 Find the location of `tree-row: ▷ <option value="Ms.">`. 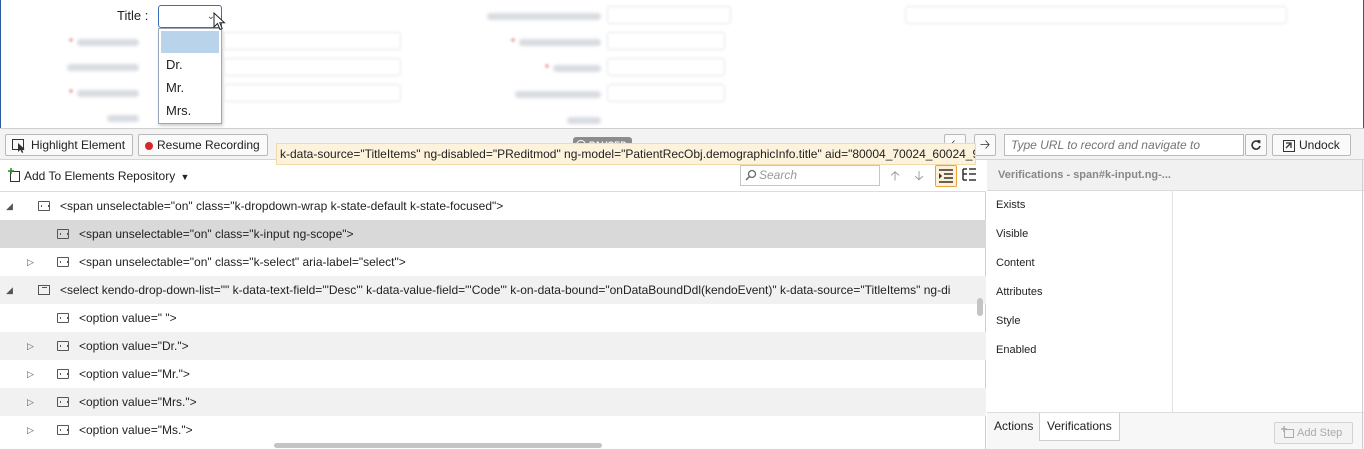

tree-row: ▷ <option value="Ms."> is located at coordinates (493, 428).